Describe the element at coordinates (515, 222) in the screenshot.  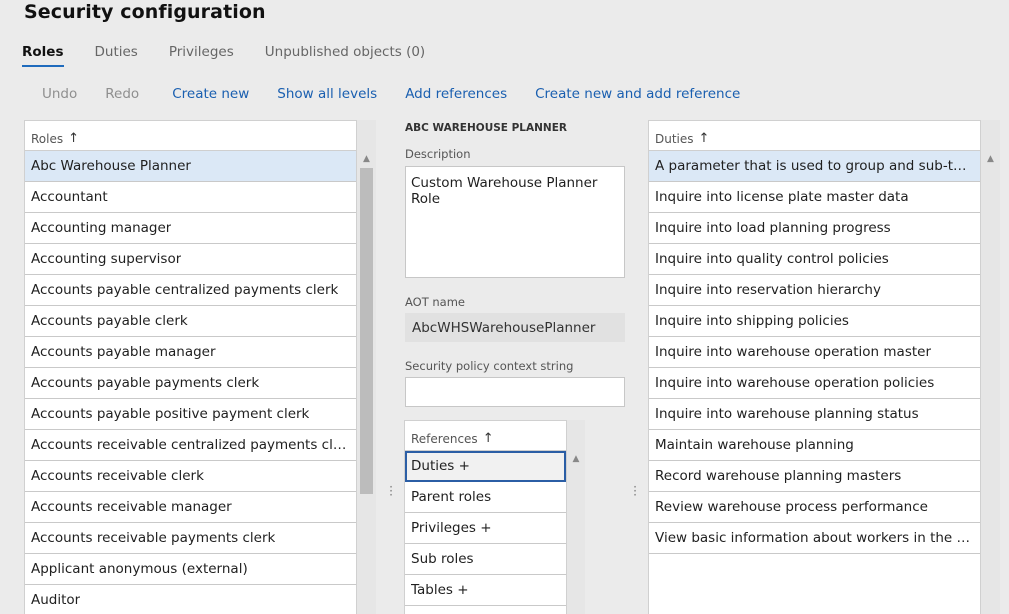
I see `description-field: Custom Warehouse Planner Role` at that location.